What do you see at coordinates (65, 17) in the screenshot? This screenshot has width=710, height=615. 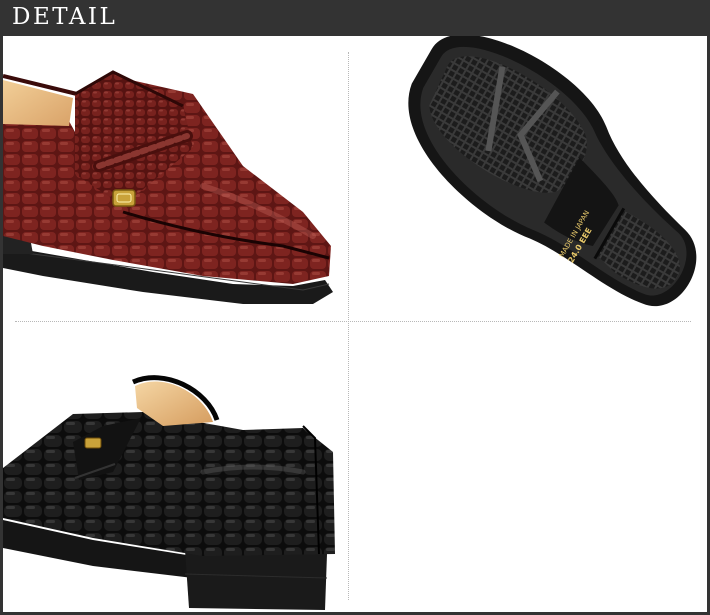 I see `detail-title: DETAIL` at bounding box center [65, 17].